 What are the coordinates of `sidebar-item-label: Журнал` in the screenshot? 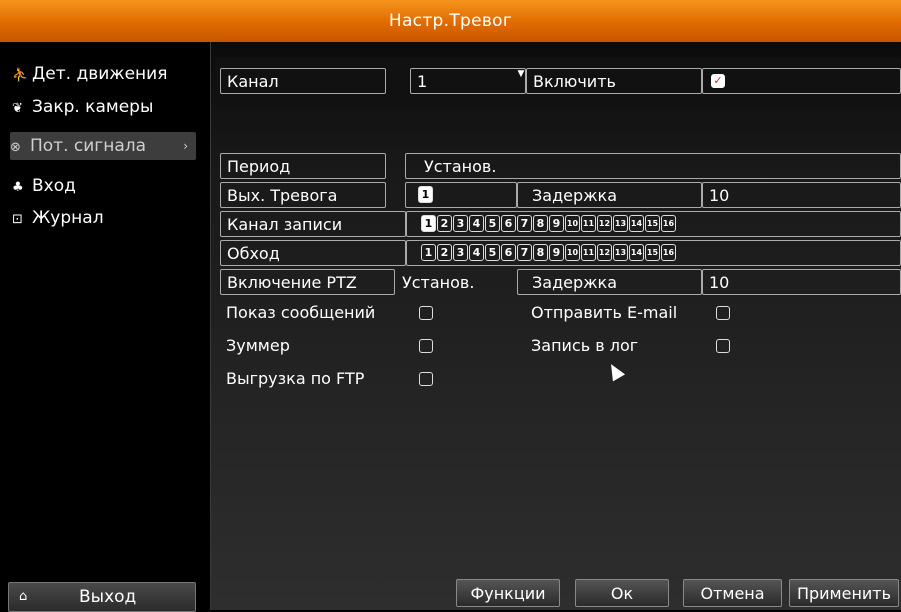 It's located at (68, 218).